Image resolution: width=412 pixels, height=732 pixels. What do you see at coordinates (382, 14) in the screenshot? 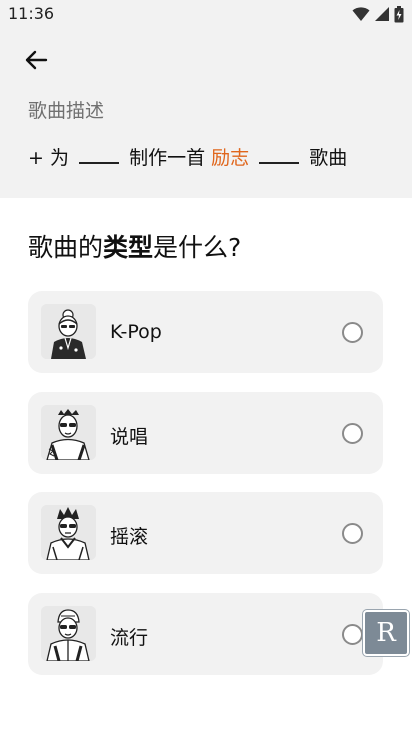
I see `signal-icon` at bounding box center [382, 14].